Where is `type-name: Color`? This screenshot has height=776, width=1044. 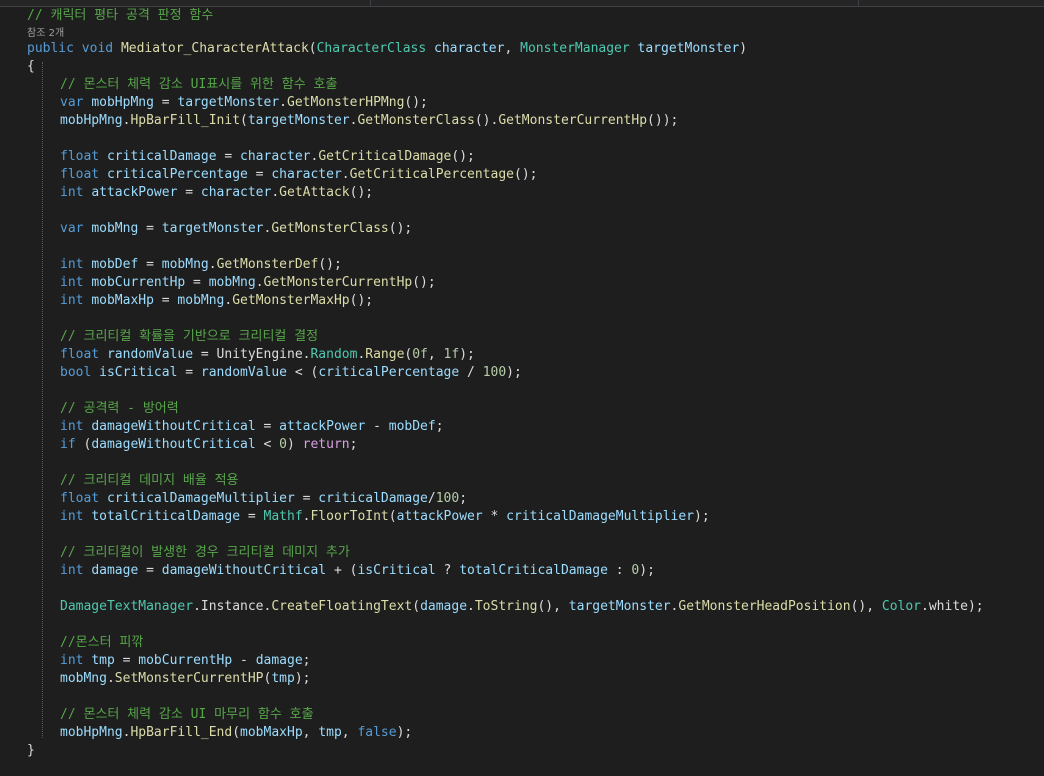
type-name: Color is located at coordinates (901, 606).